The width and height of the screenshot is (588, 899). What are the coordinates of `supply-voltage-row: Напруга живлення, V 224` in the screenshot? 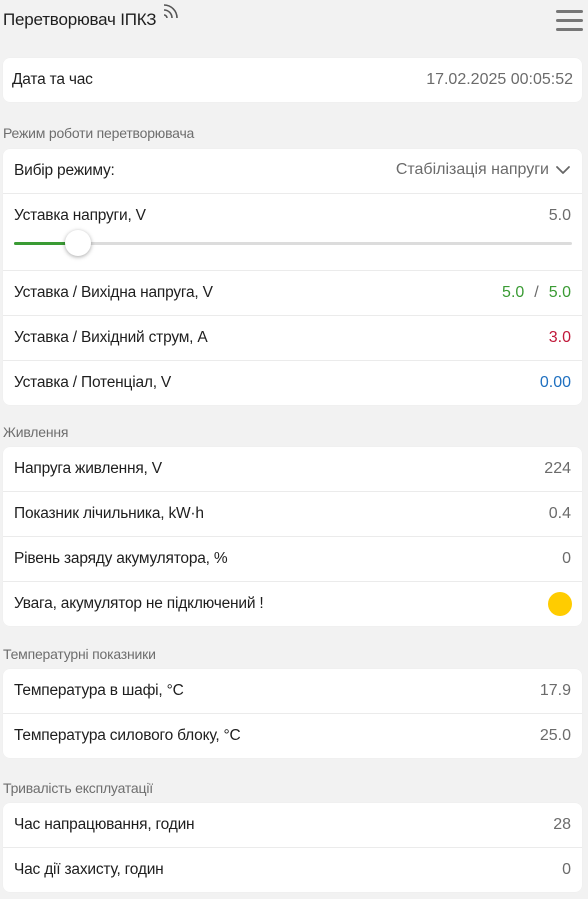 It's located at (292, 469).